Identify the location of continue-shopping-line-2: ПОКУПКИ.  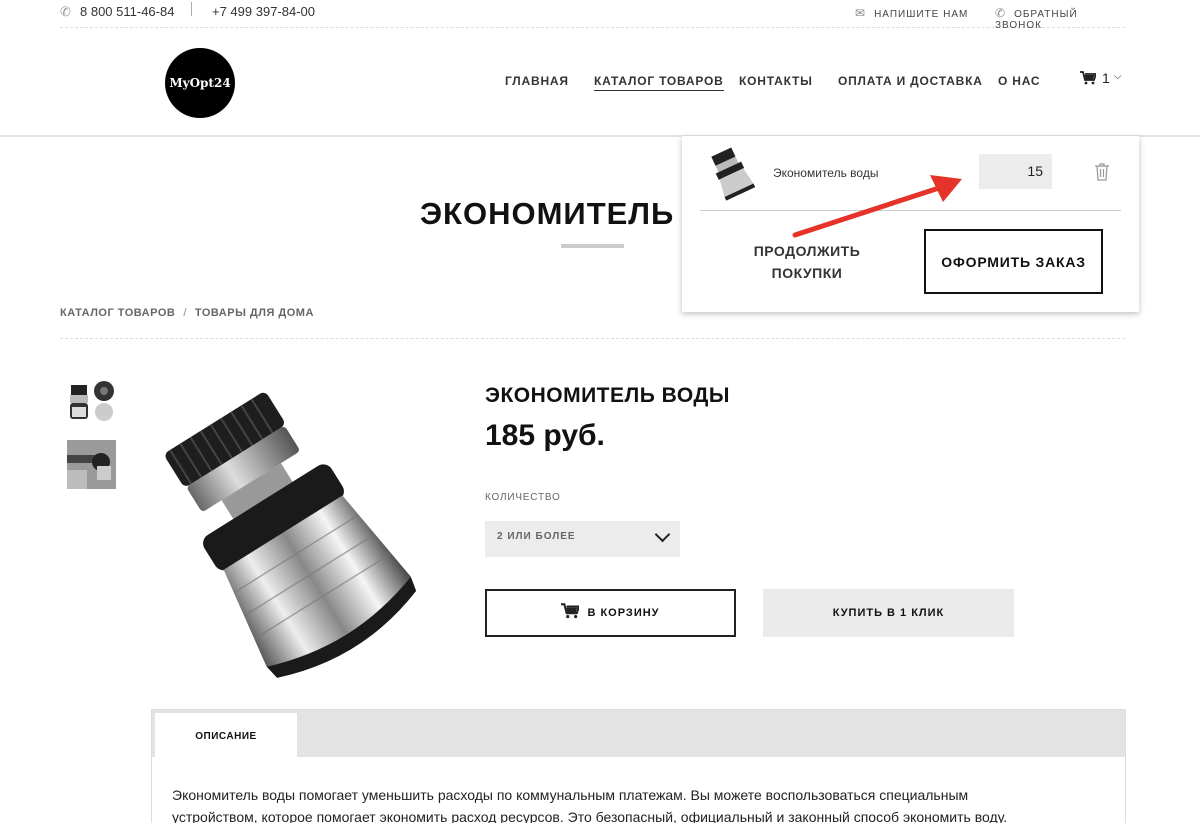
(807, 273).